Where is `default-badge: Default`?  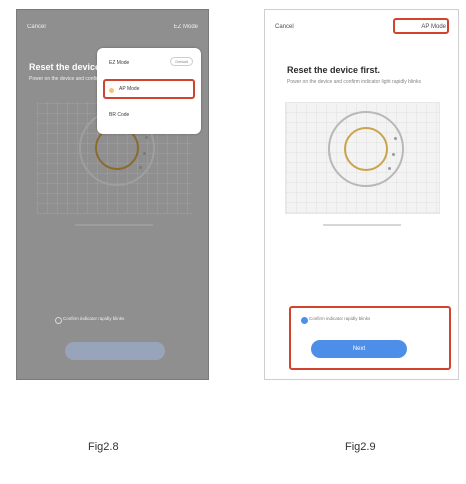 default-badge: Default is located at coordinates (181, 61).